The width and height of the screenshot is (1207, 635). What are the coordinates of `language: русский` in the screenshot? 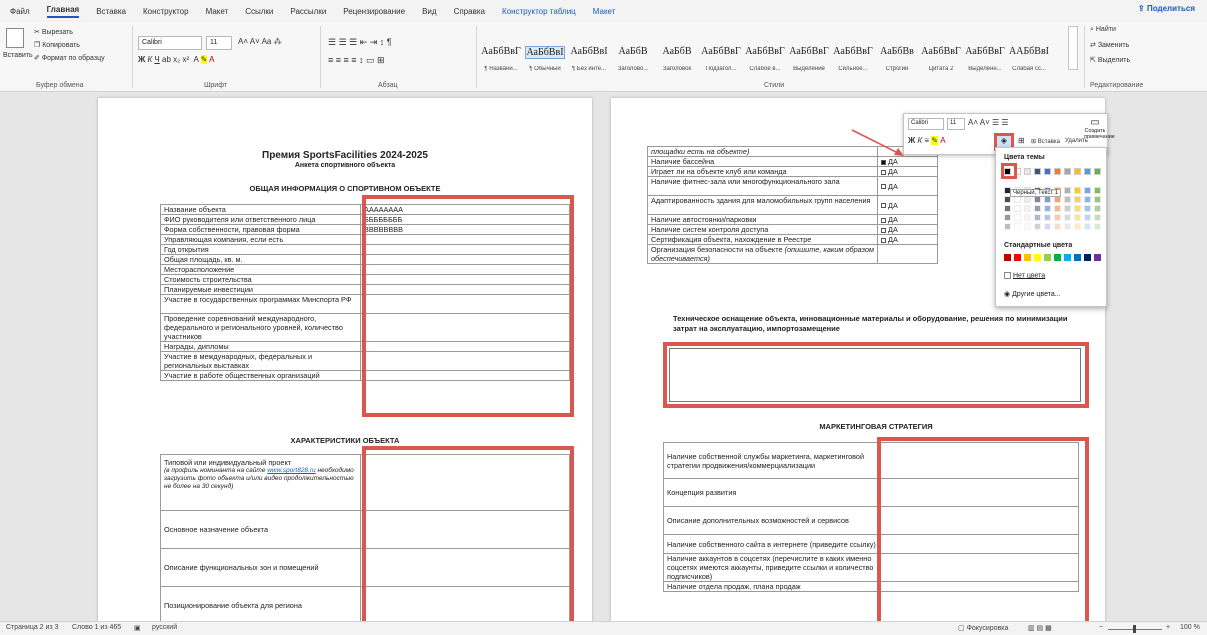 It's located at (164, 627).